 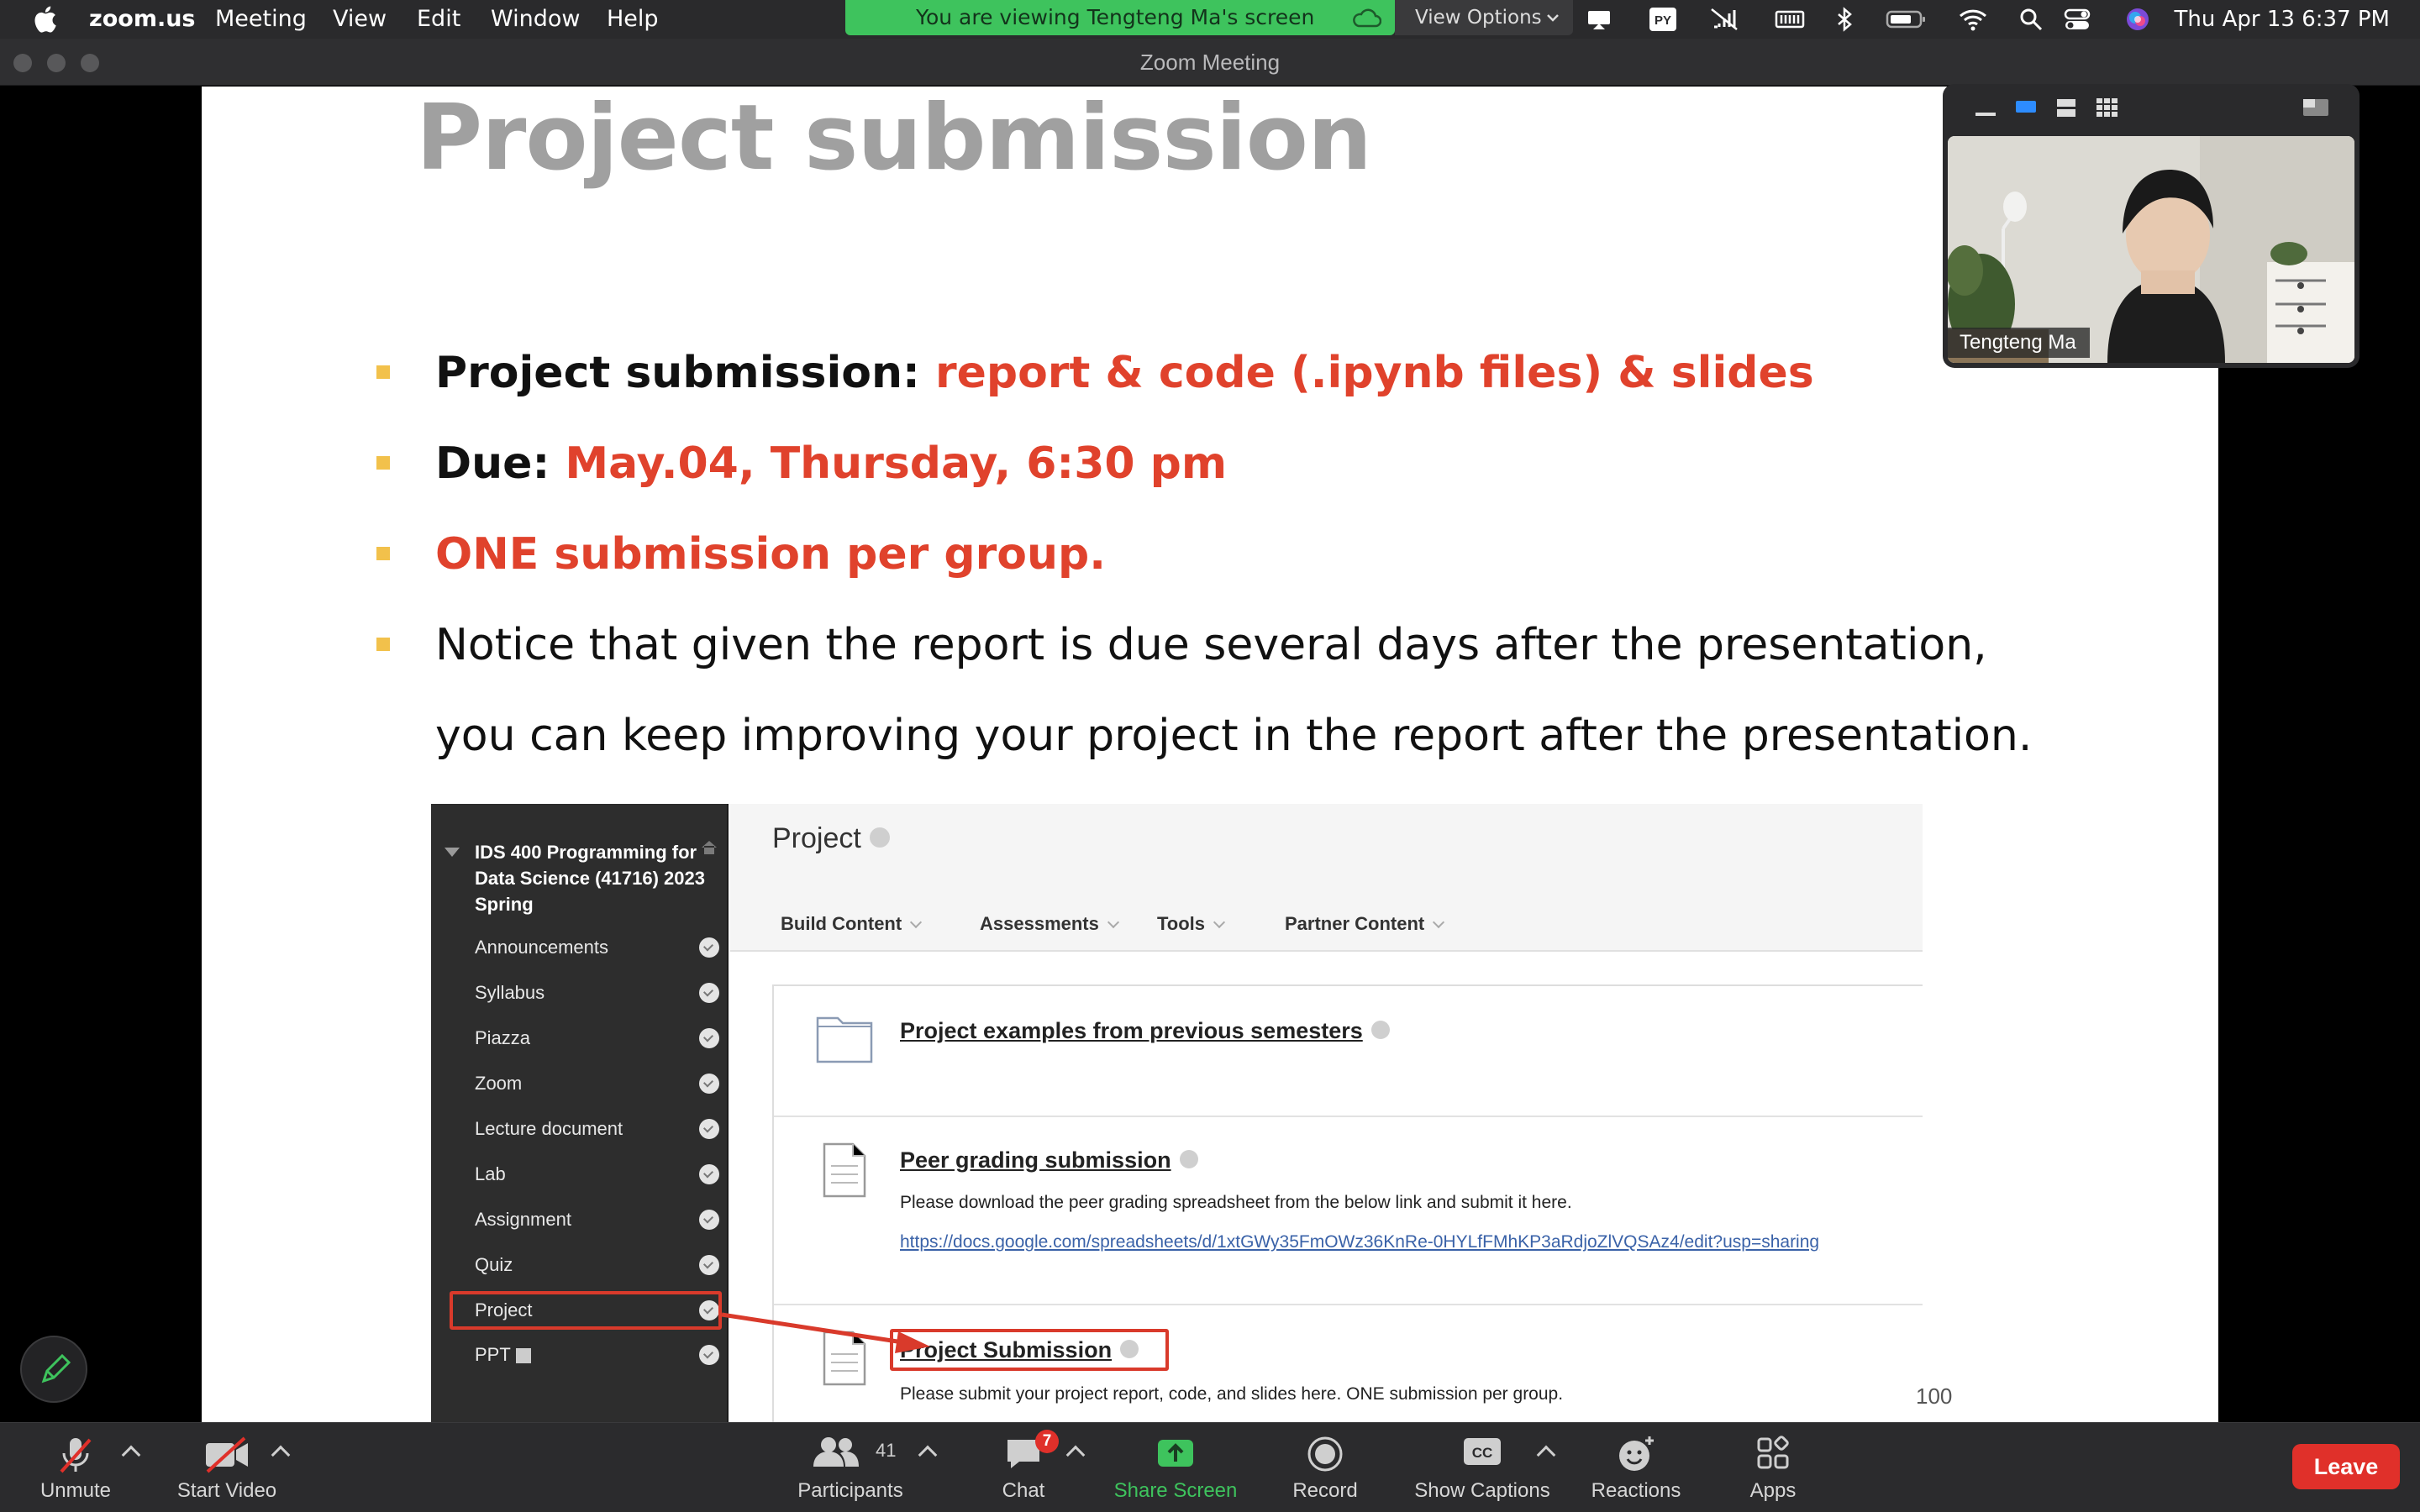 I want to click on nav-syllabus: Syllabus, so click(x=510, y=992).